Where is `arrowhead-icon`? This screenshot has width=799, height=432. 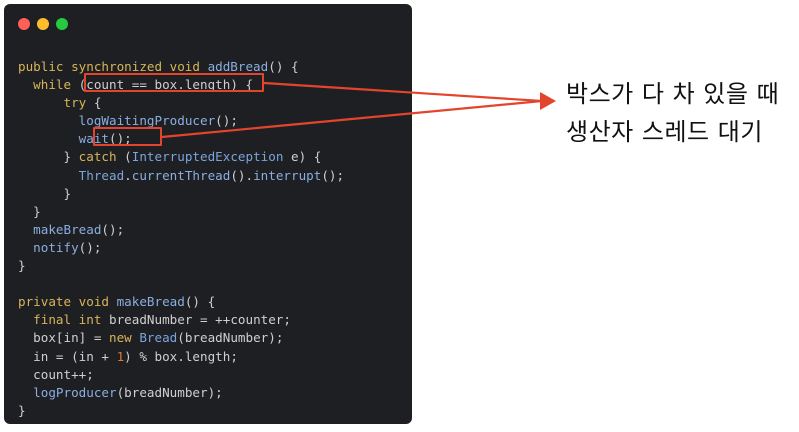
arrowhead-icon is located at coordinates (548, 101).